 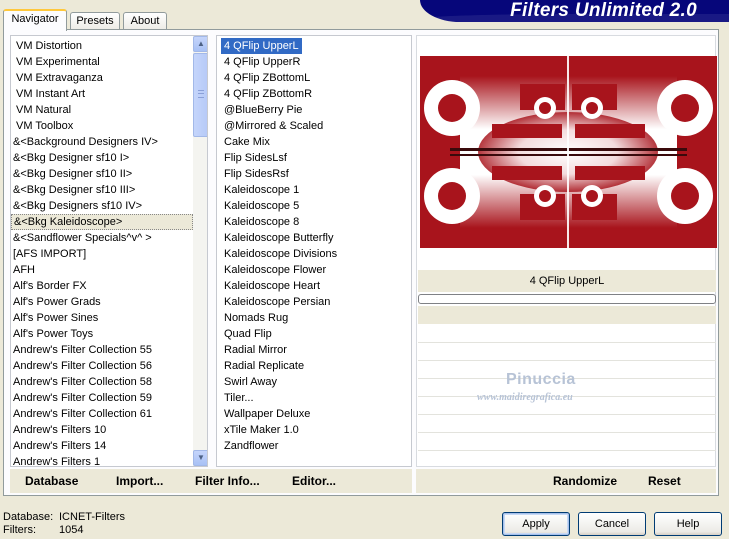 What do you see at coordinates (268, 94) in the screenshot?
I see `filter-item: 4 QFlip ZBottomR` at bounding box center [268, 94].